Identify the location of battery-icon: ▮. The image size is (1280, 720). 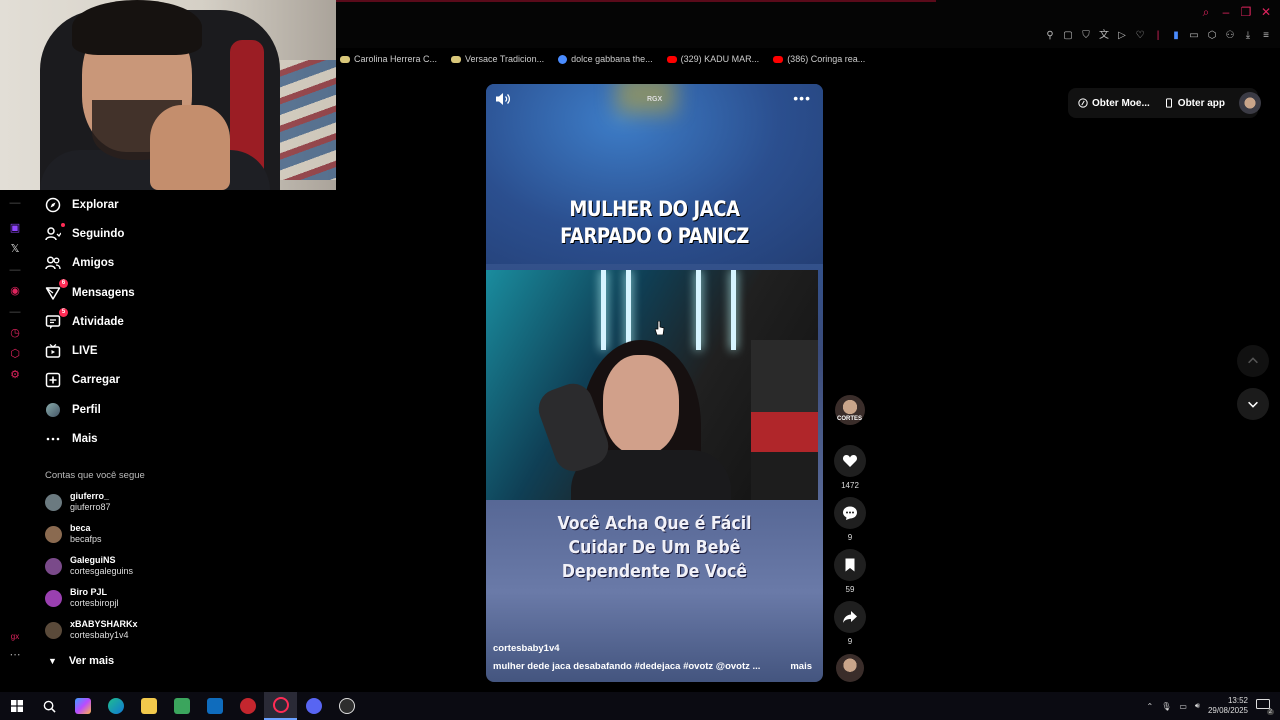
(1176, 36).